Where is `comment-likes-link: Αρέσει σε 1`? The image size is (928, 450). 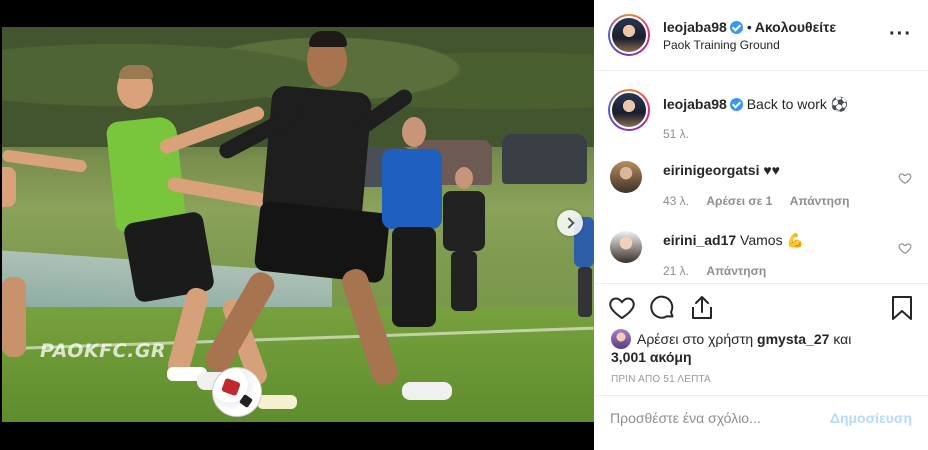
comment-likes-link: Αρέσει σε 1 is located at coordinates (739, 201).